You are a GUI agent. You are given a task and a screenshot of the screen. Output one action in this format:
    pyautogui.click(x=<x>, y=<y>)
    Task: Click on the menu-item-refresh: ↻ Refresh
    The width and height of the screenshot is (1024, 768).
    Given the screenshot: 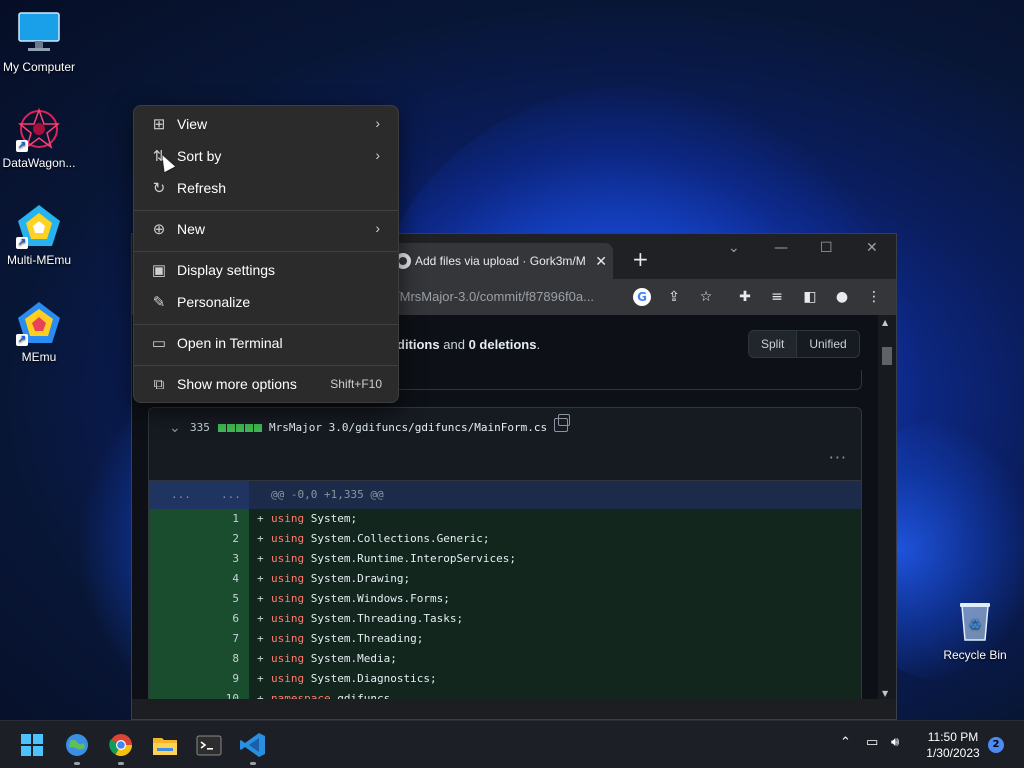 What is the action you would take?
    pyautogui.click(x=266, y=189)
    